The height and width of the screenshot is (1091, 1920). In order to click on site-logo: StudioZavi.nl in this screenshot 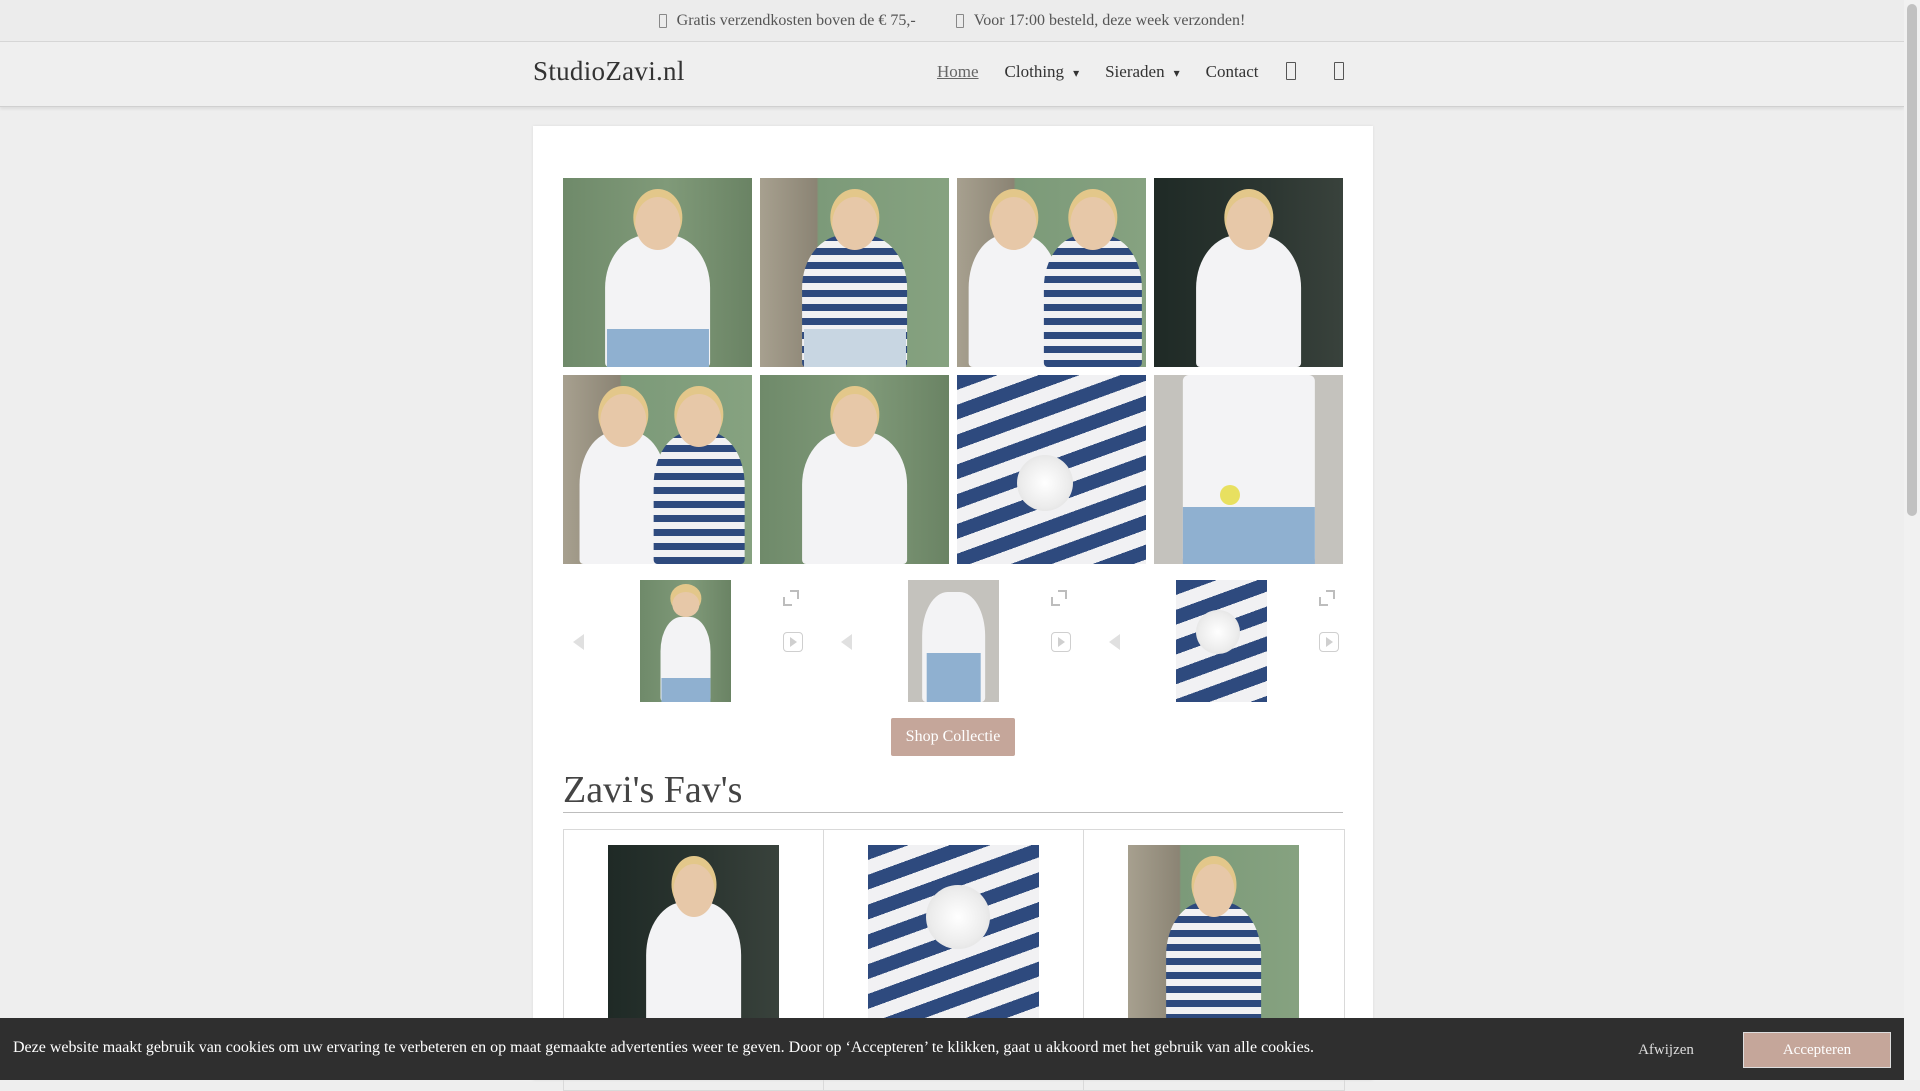, I will do `click(609, 71)`.